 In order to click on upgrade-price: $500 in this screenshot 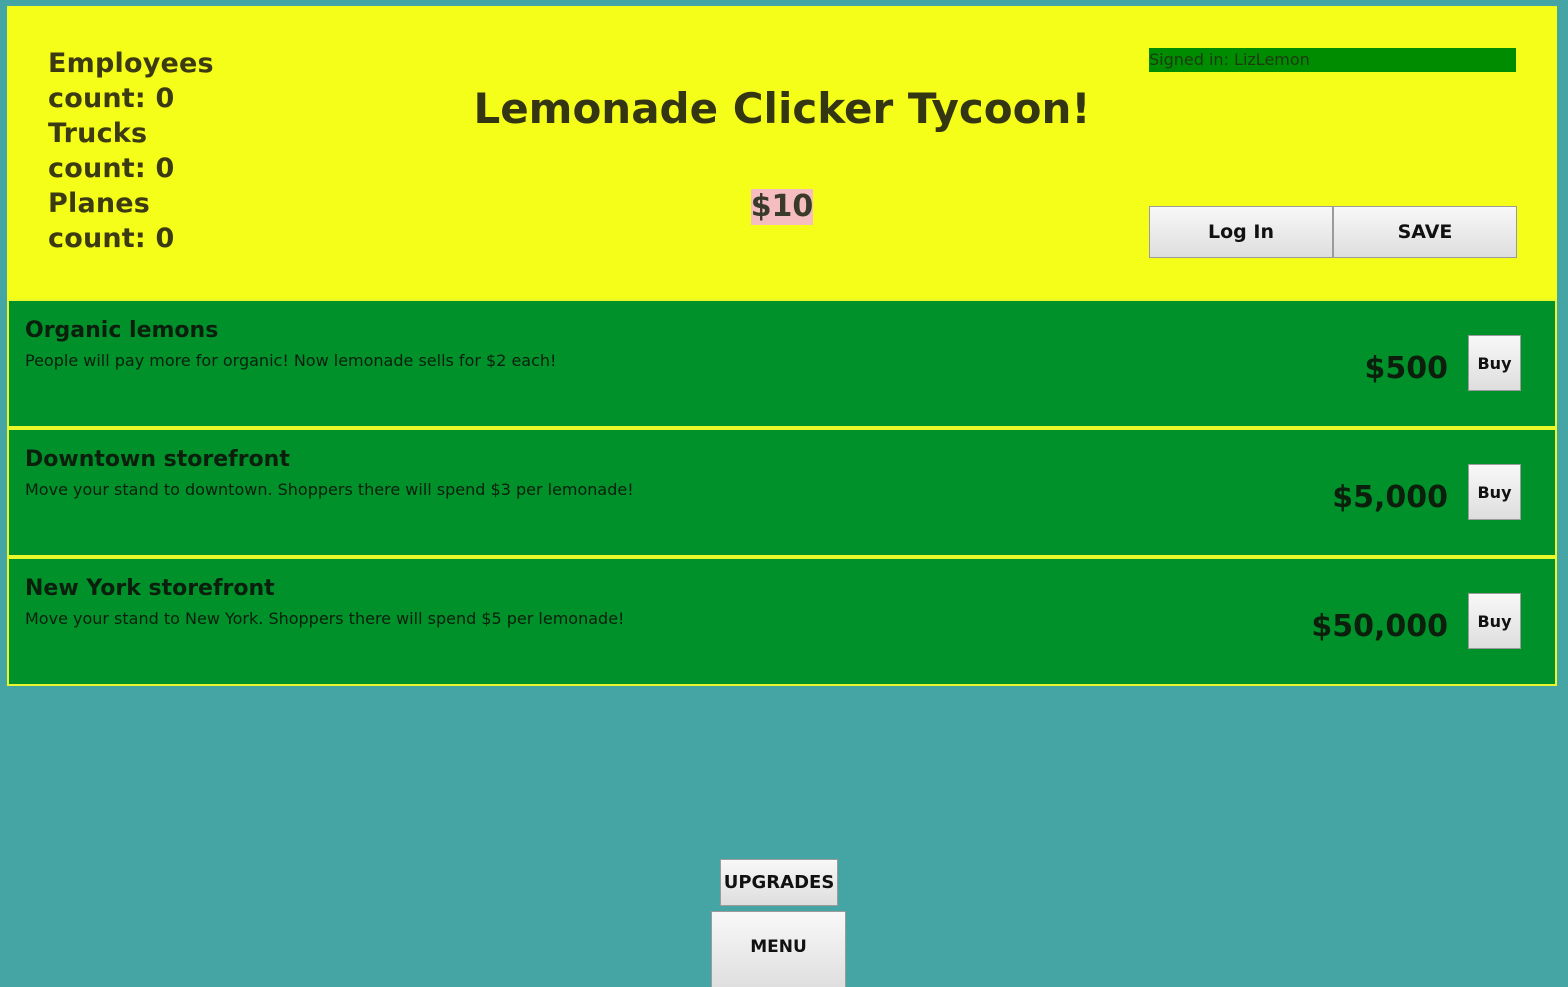, I will do `click(1406, 368)`.